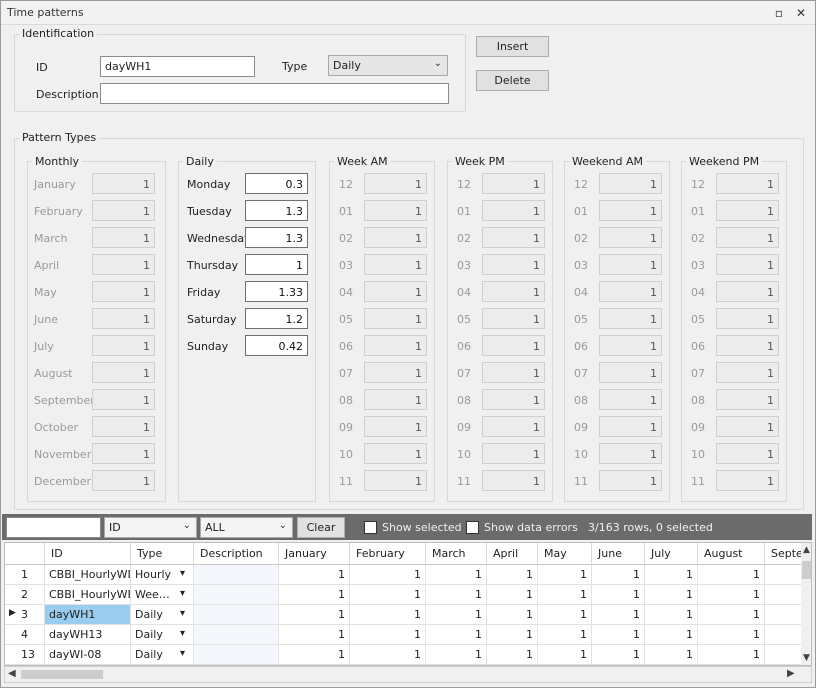  Describe the element at coordinates (801, 13) in the screenshot. I see `close-icon: ✕` at that location.